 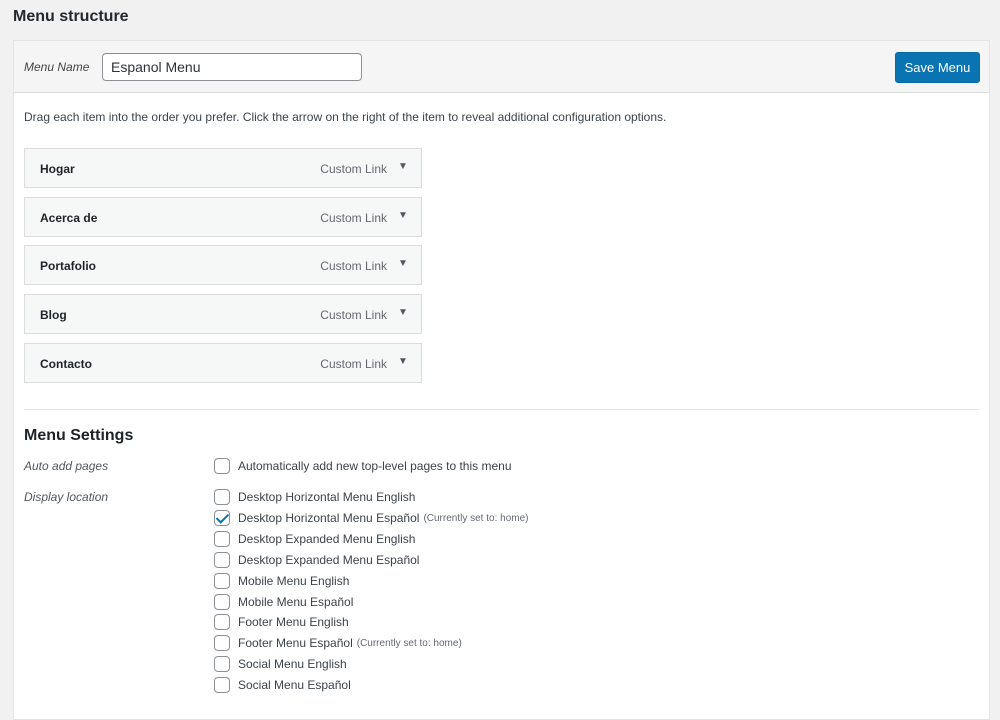 I want to click on location-label: Footer Menu English, so click(x=293, y=622).